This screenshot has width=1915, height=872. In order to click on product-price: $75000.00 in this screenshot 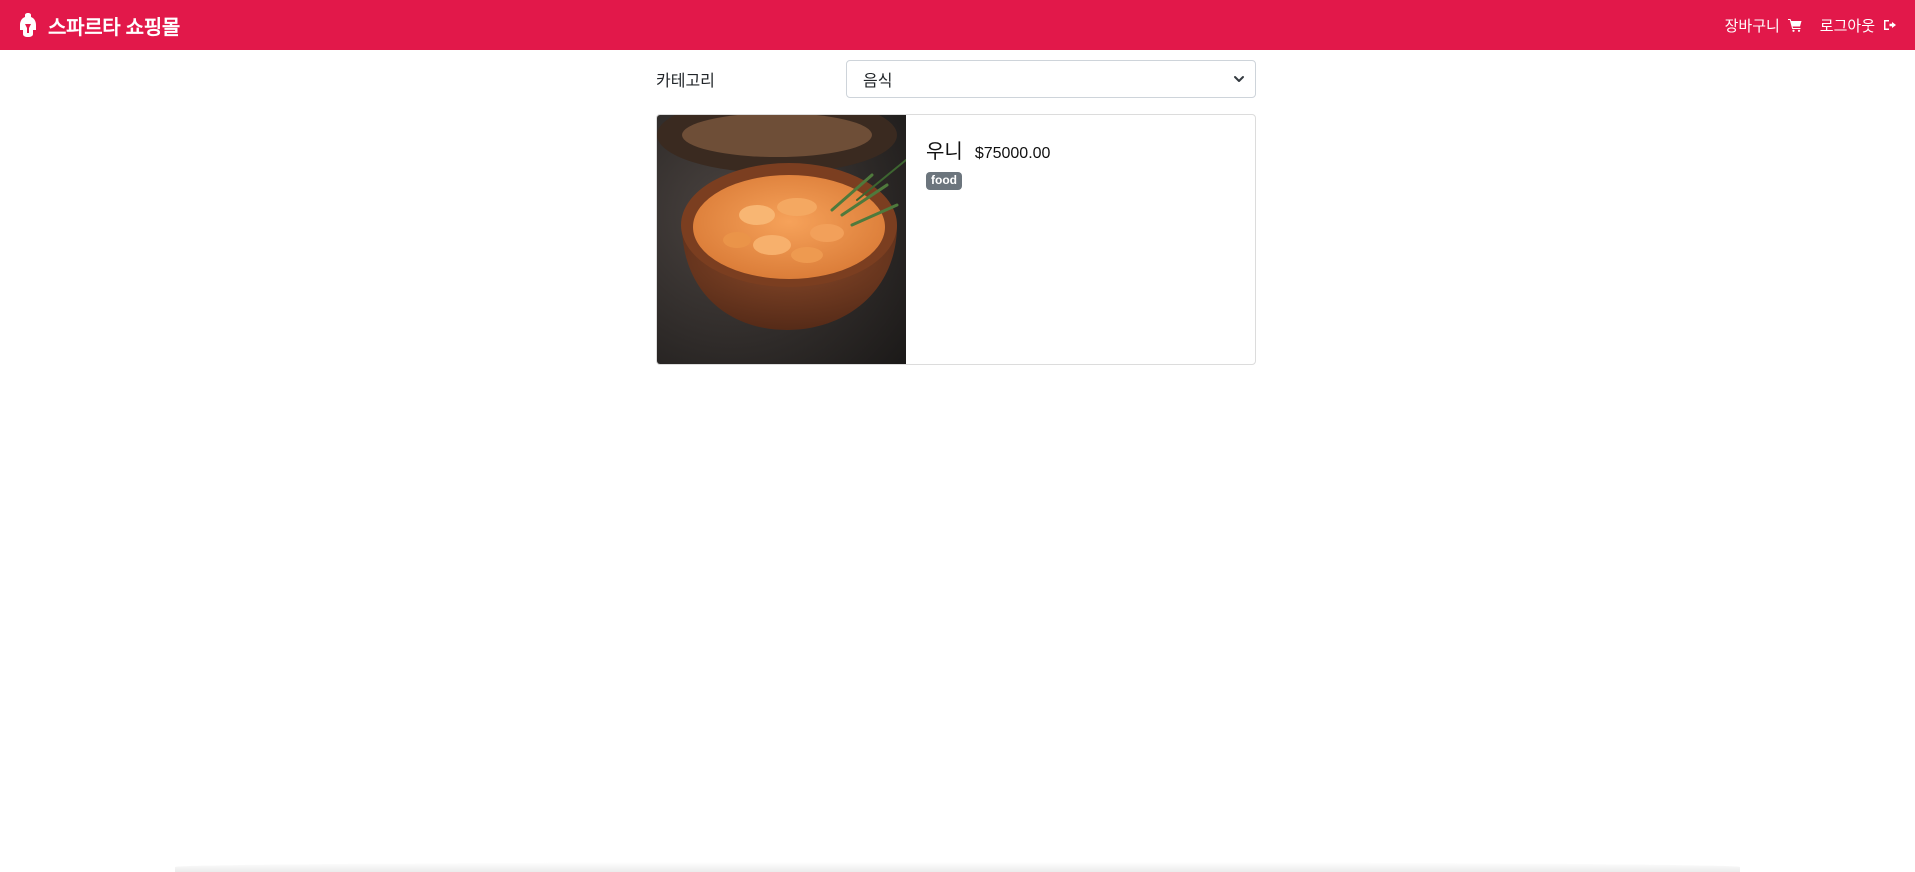, I will do `click(1012, 153)`.